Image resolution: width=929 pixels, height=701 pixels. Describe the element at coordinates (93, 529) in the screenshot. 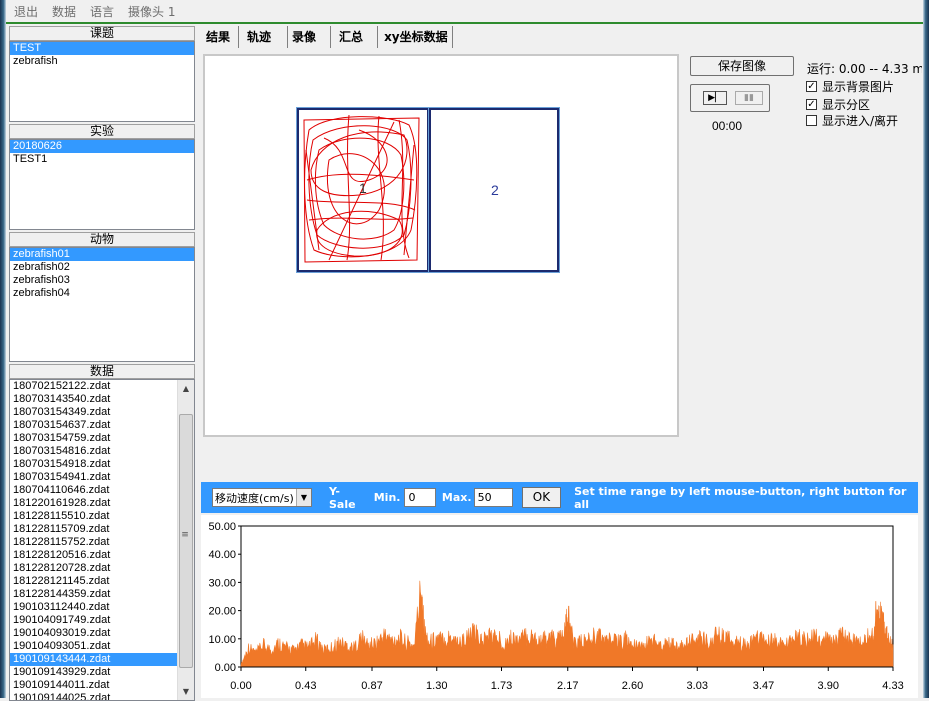

I see `data-file-item: 181228115709.zdat` at that location.